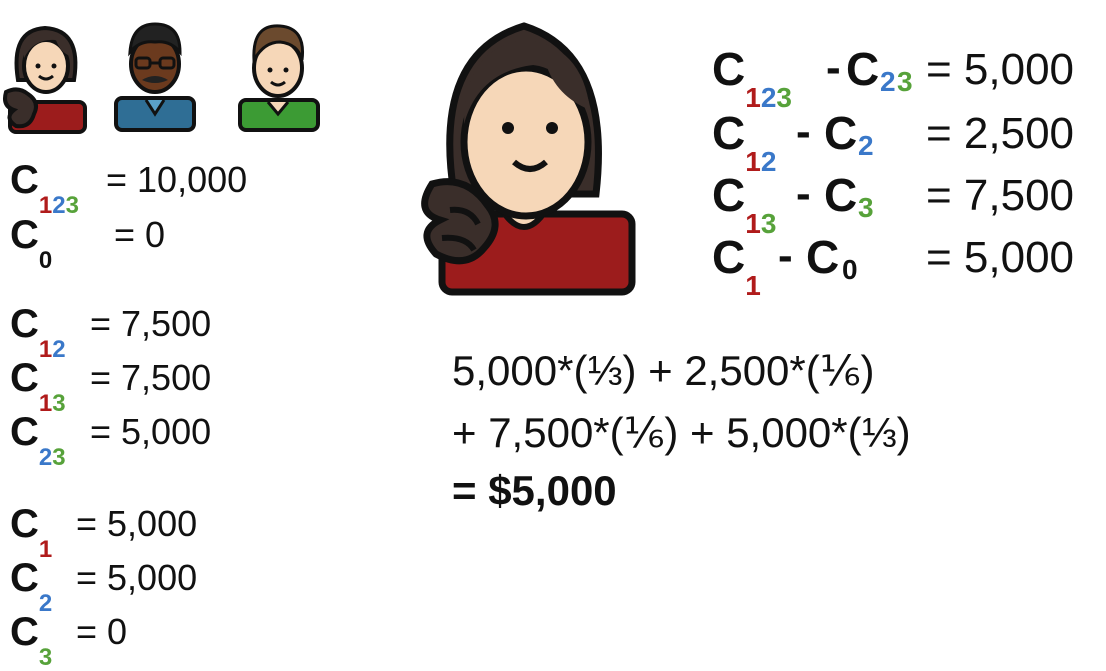 This screenshot has height=671, width=1106. What do you see at coordinates (45, 79) in the screenshot?
I see `woman-avatar-icon` at bounding box center [45, 79].